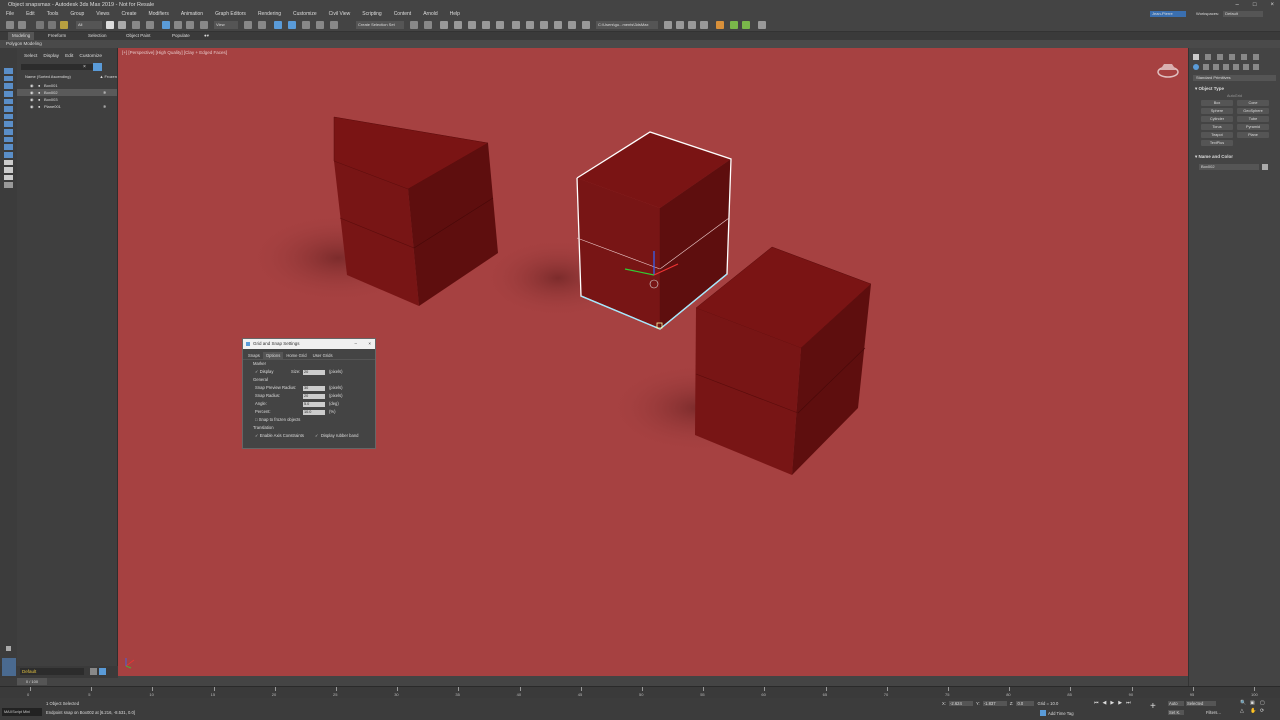  What do you see at coordinates (1025, 703) in the screenshot?
I see `z-field: 0.0` at bounding box center [1025, 703].